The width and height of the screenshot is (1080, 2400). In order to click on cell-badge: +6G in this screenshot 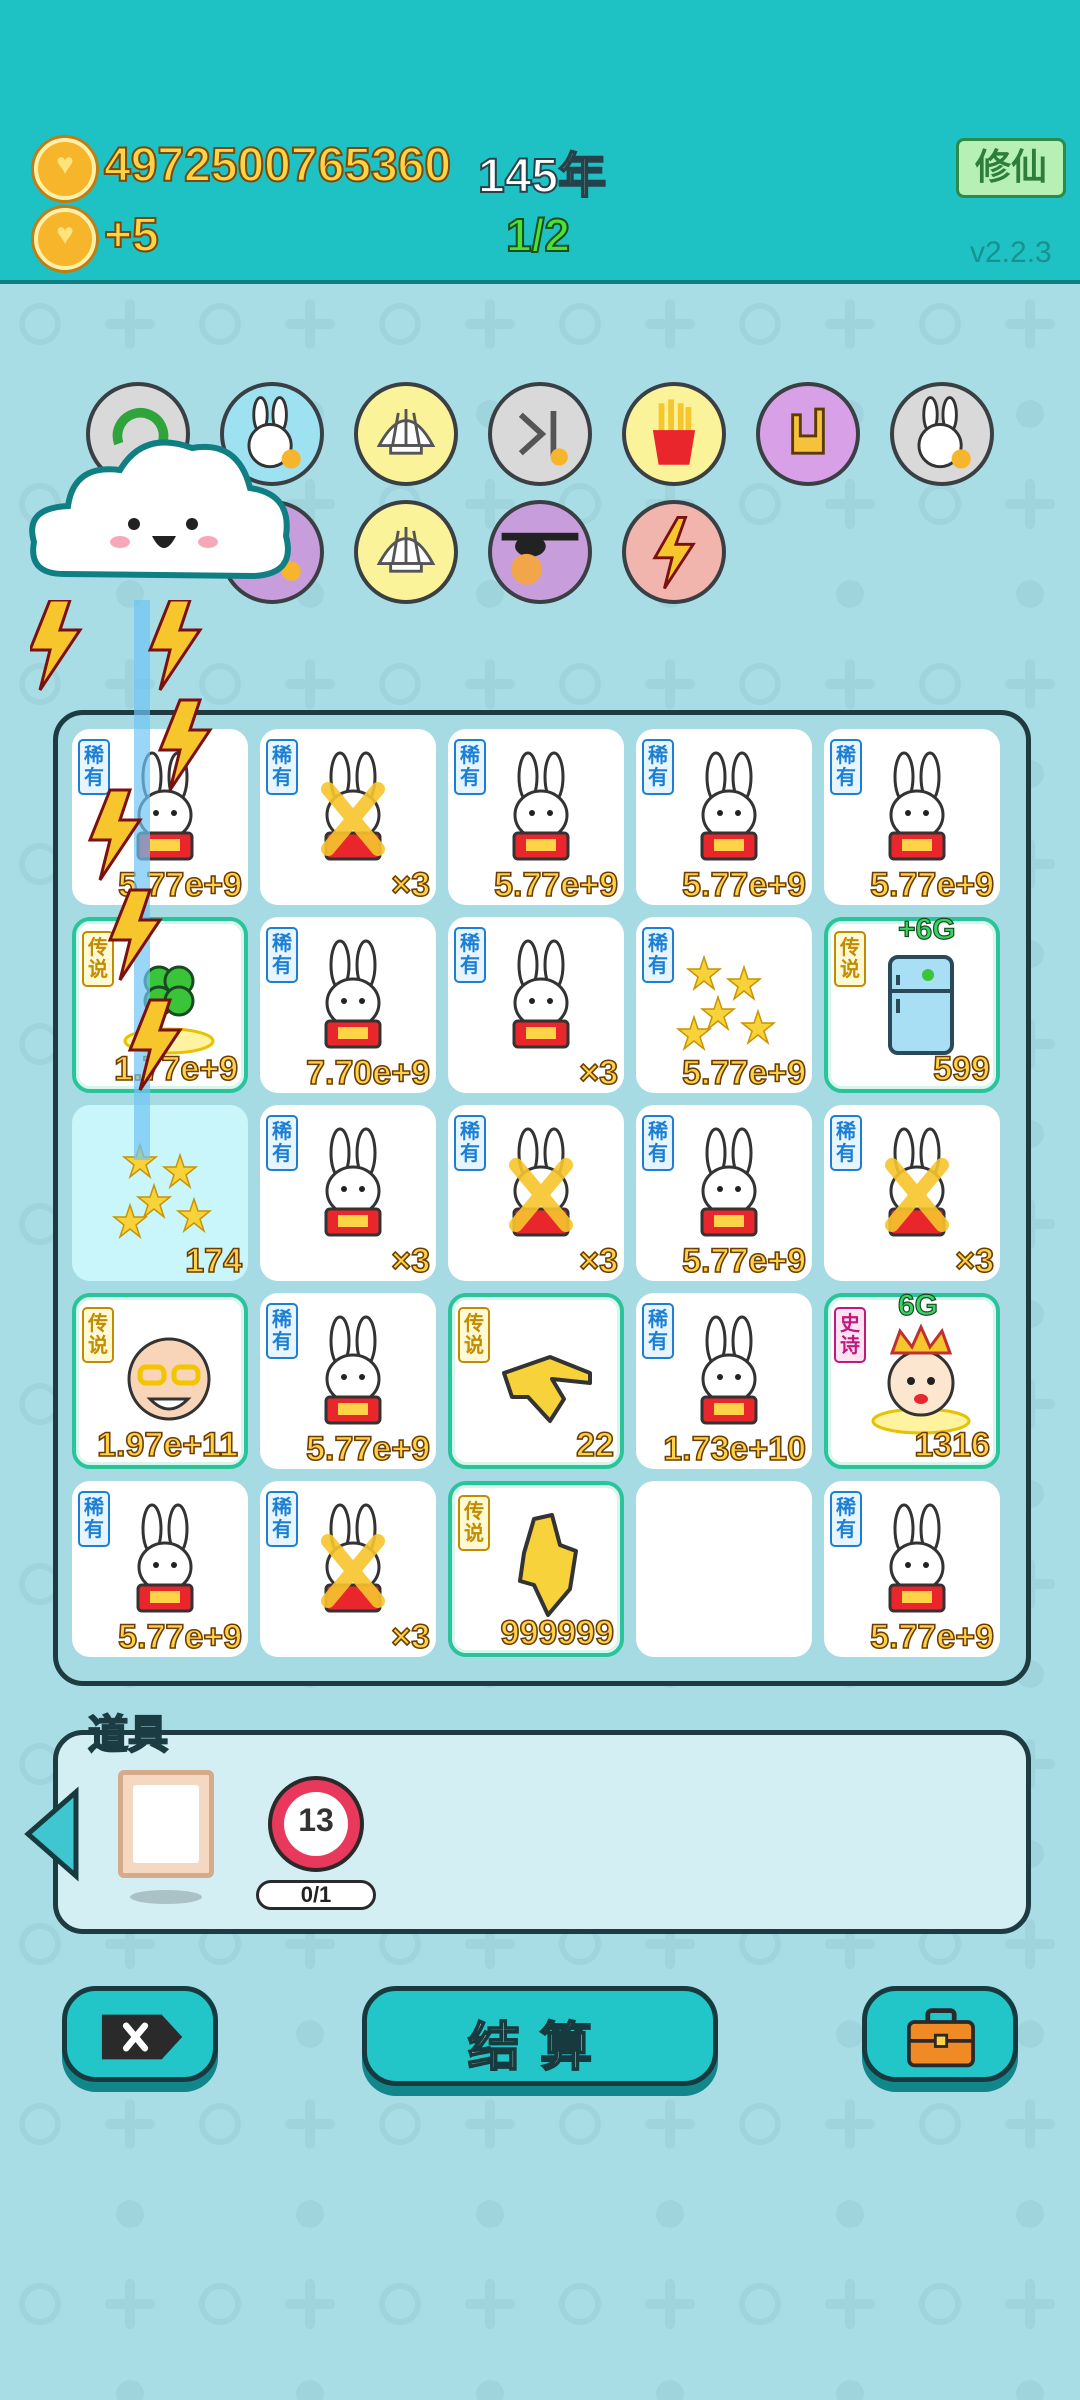, I will do `click(926, 929)`.